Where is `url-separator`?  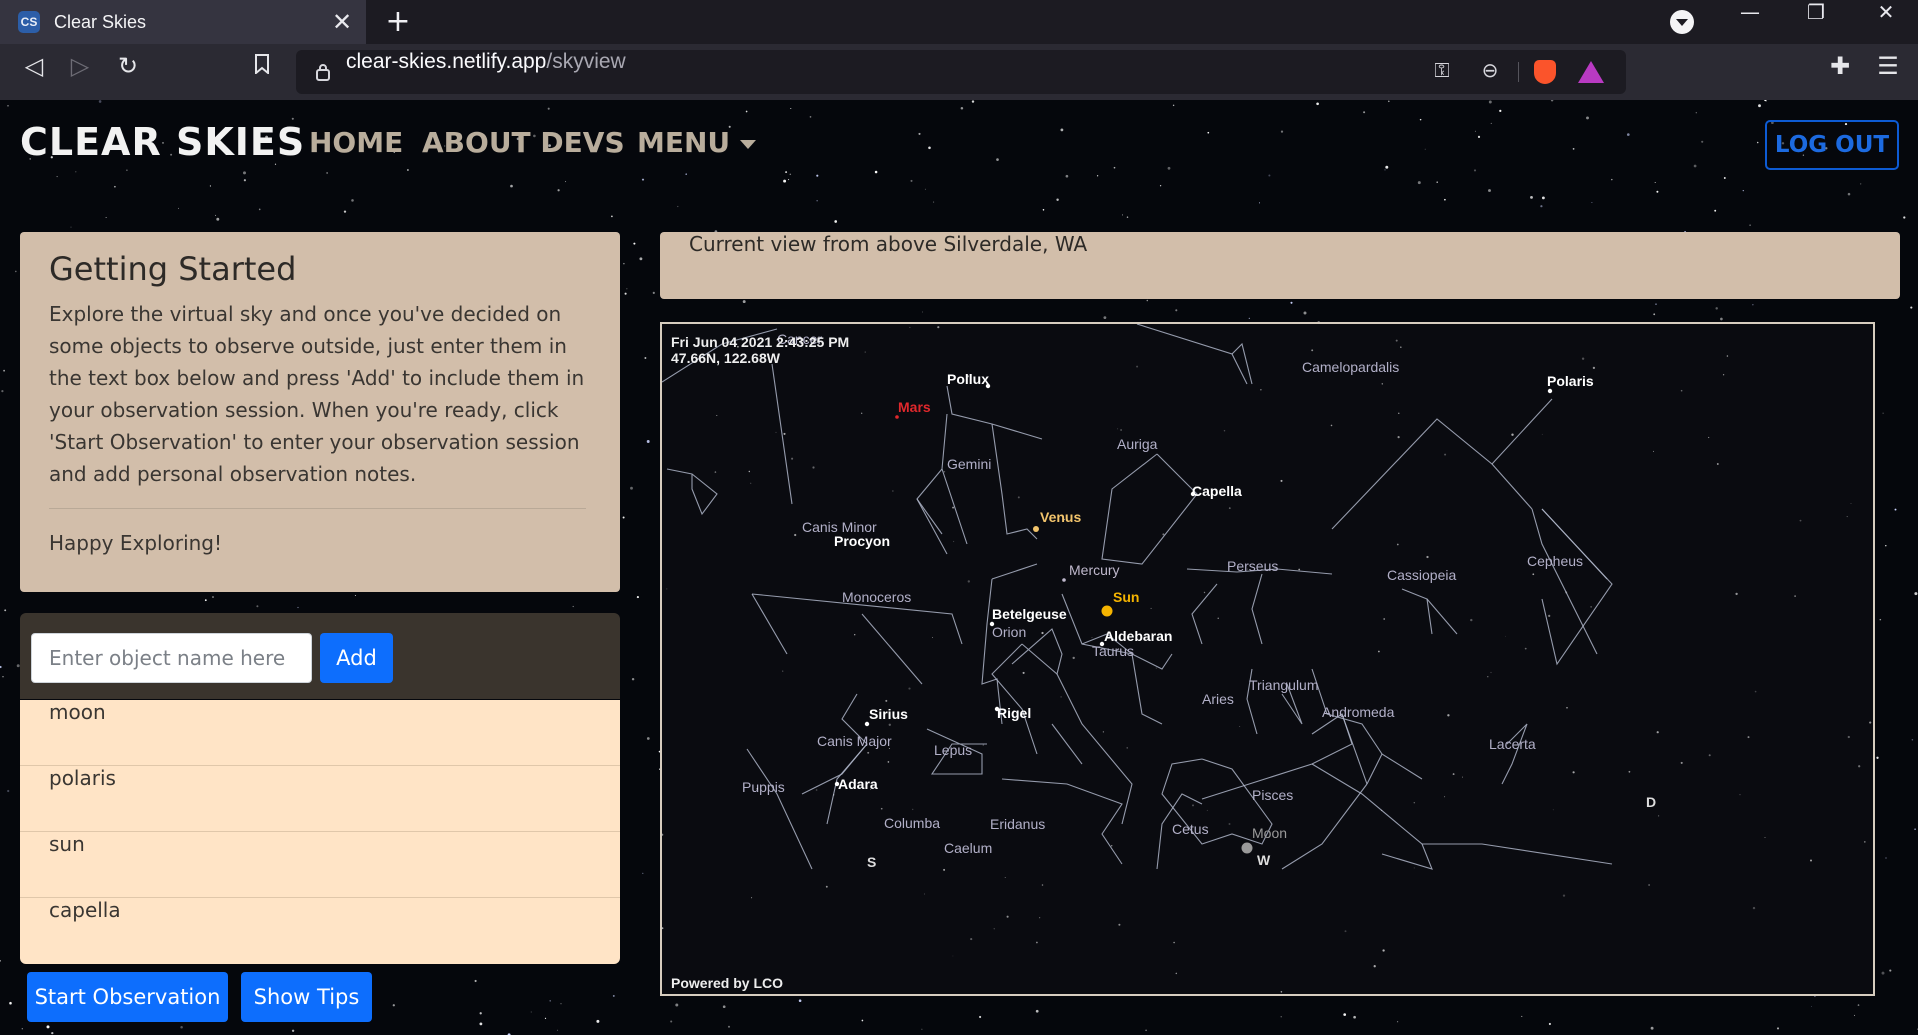
url-separator is located at coordinates (1518, 72).